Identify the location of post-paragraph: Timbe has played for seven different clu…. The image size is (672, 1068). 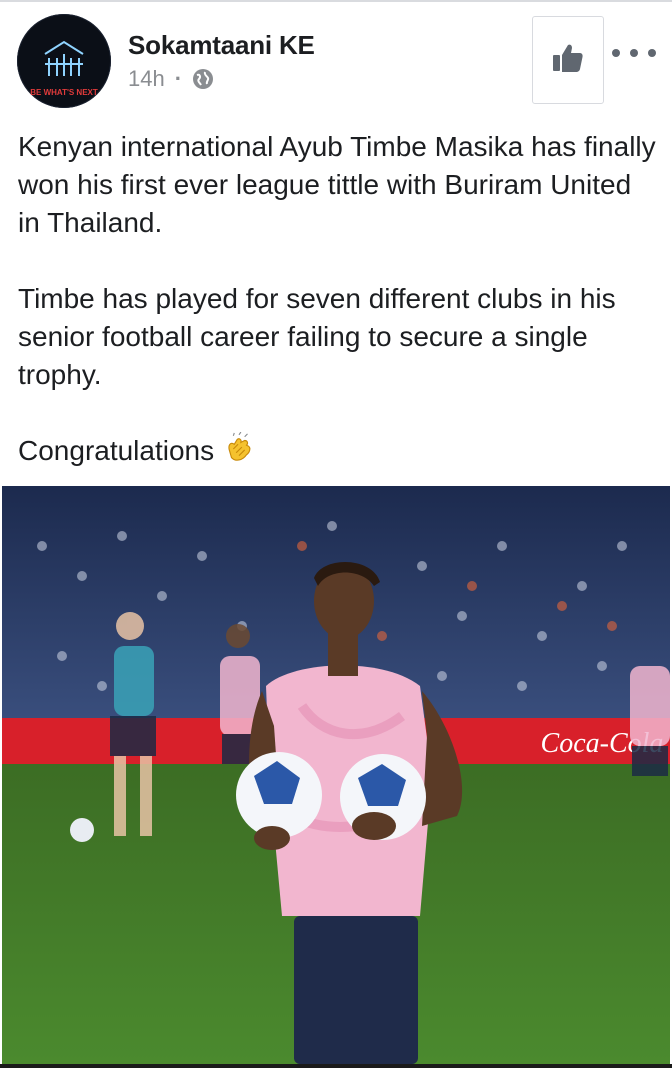
(317, 336).